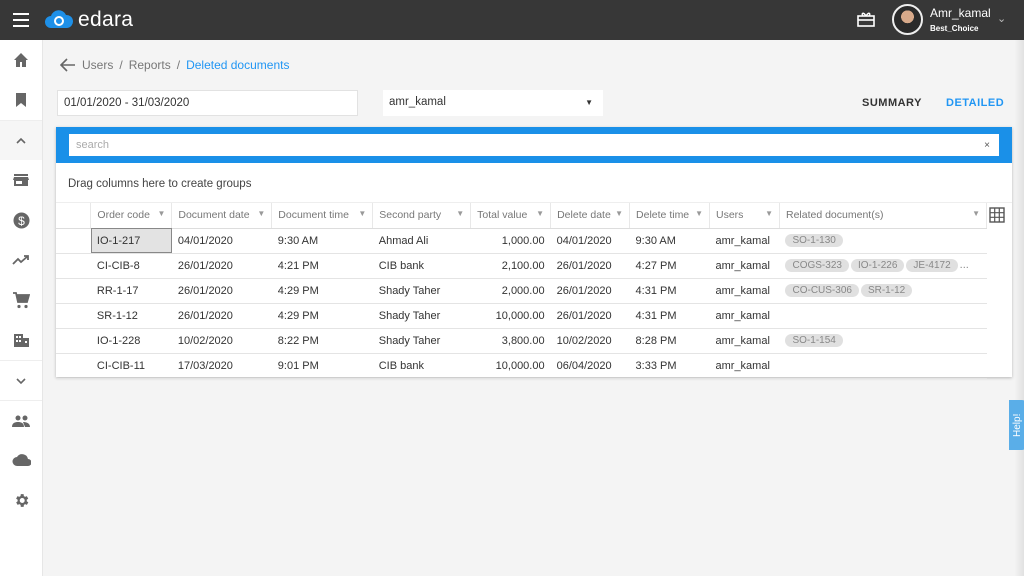 The height and width of the screenshot is (576, 1024). I want to click on cell-related-document-s: SO-1-130, so click(883, 241).